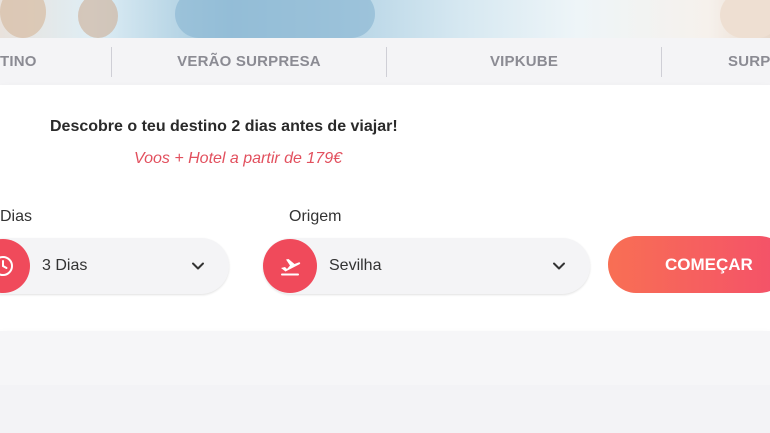  Describe the element at coordinates (716, 61) in the screenshot. I see `tab-surpresa: SURP` at that location.